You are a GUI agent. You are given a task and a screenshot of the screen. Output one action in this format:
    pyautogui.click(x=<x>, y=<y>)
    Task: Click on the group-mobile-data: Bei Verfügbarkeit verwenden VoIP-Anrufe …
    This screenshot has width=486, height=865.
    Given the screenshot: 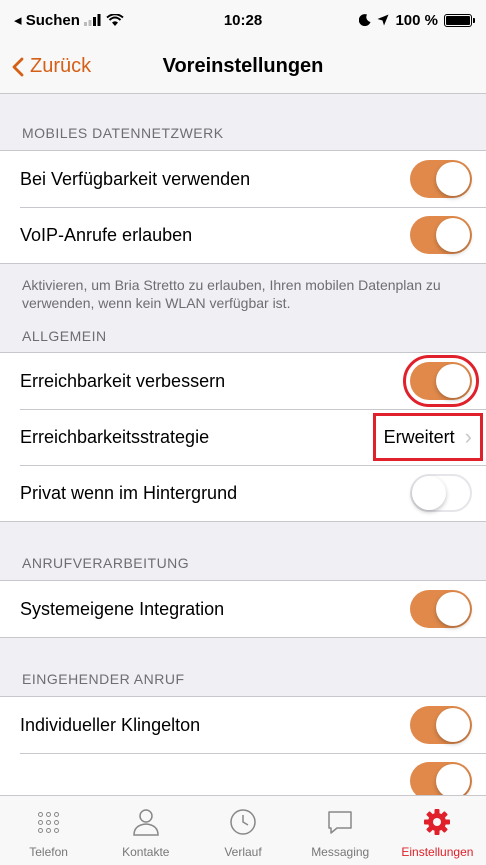 What is the action you would take?
    pyautogui.click(x=243, y=207)
    